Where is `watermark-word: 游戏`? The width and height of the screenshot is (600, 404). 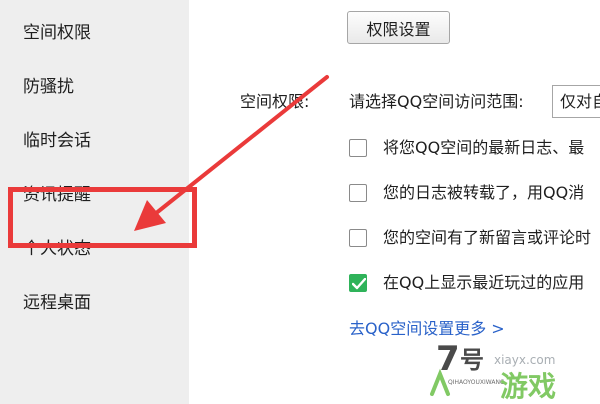 watermark-word: 游戏 is located at coordinates (528, 386).